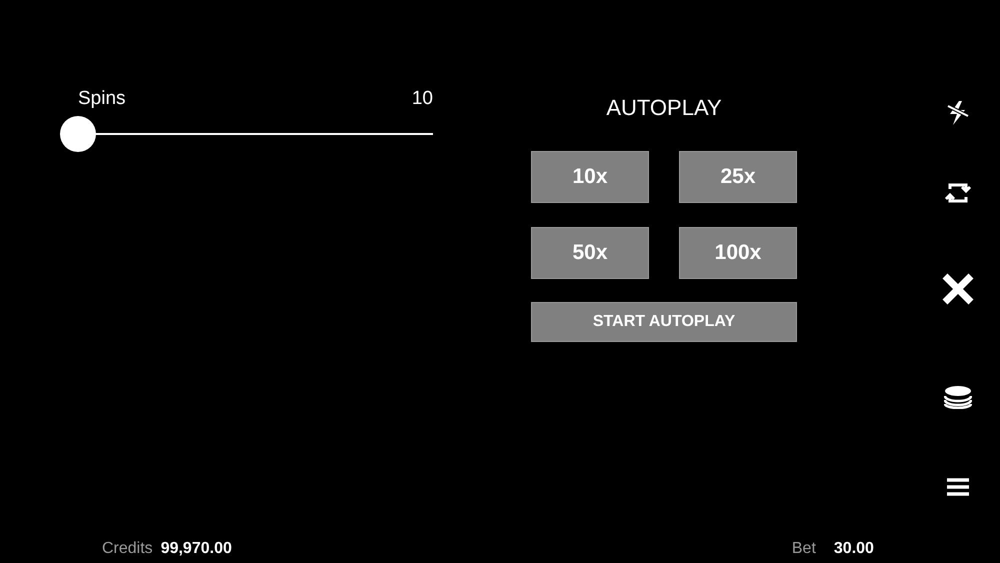  What do you see at coordinates (102, 99) in the screenshot?
I see `slider-label: Spins` at bounding box center [102, 99].